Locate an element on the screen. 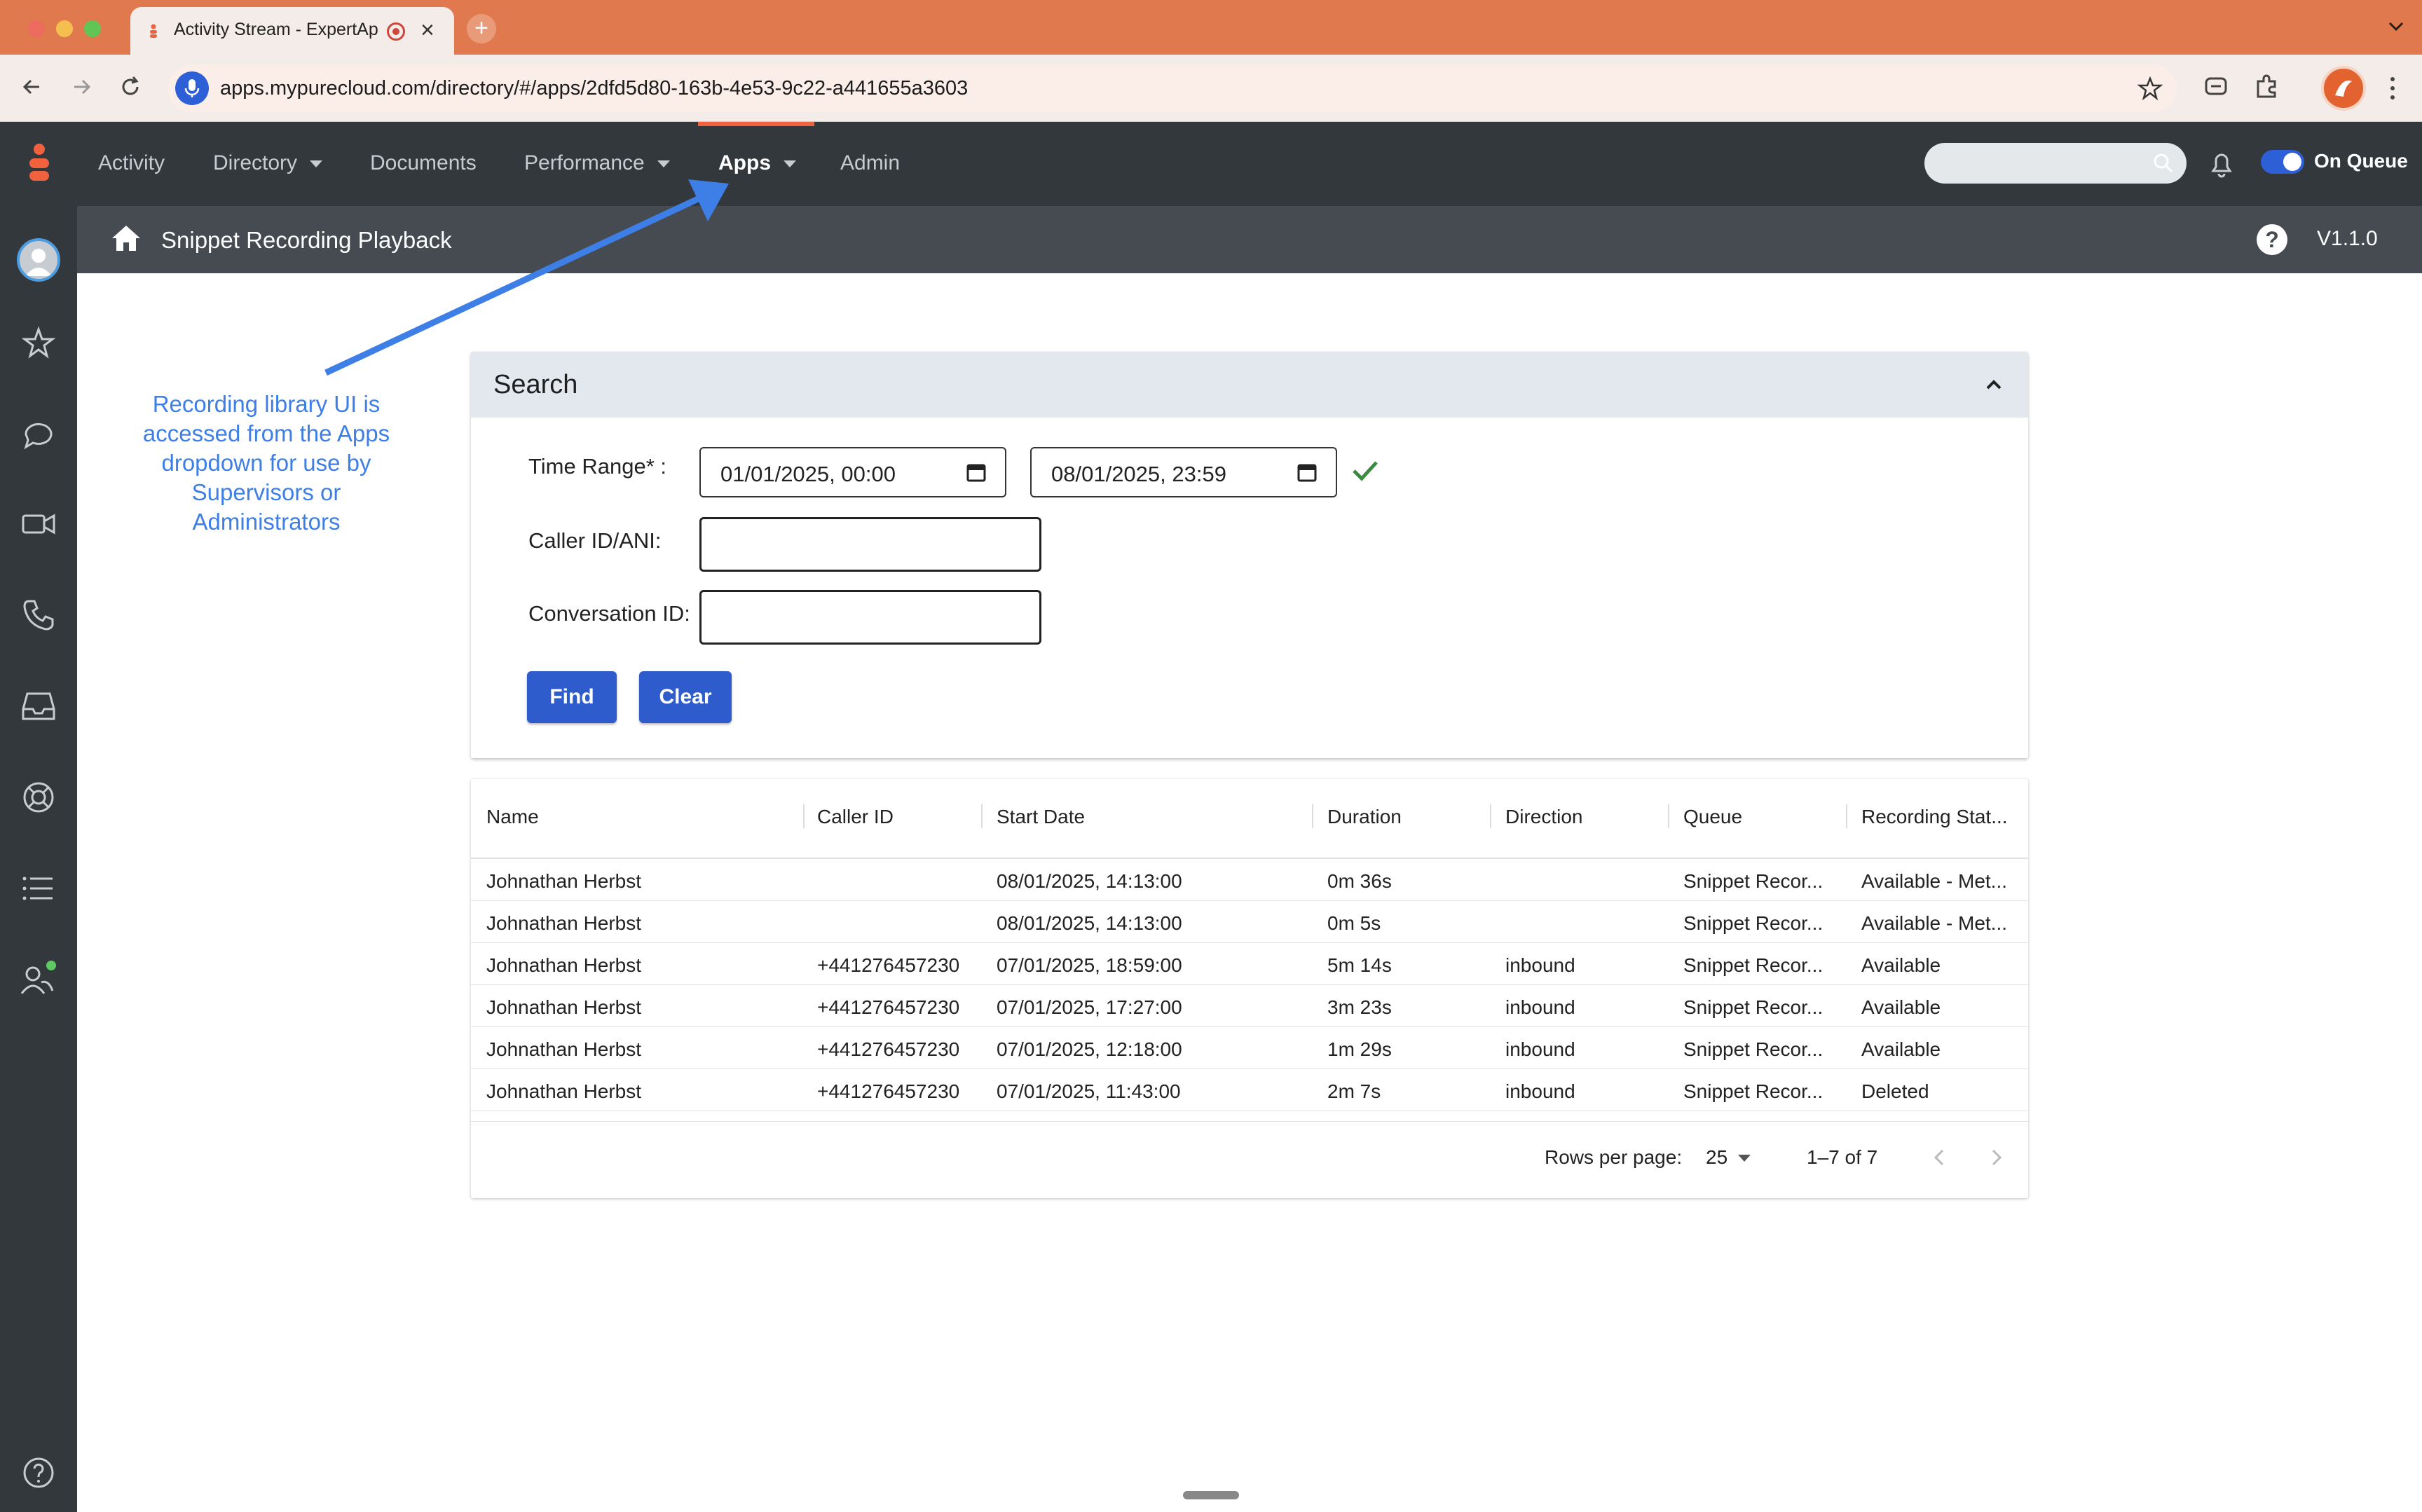 The image size is (2422, 1512). nav-documents: Documents is located at coordinates (423, 163).